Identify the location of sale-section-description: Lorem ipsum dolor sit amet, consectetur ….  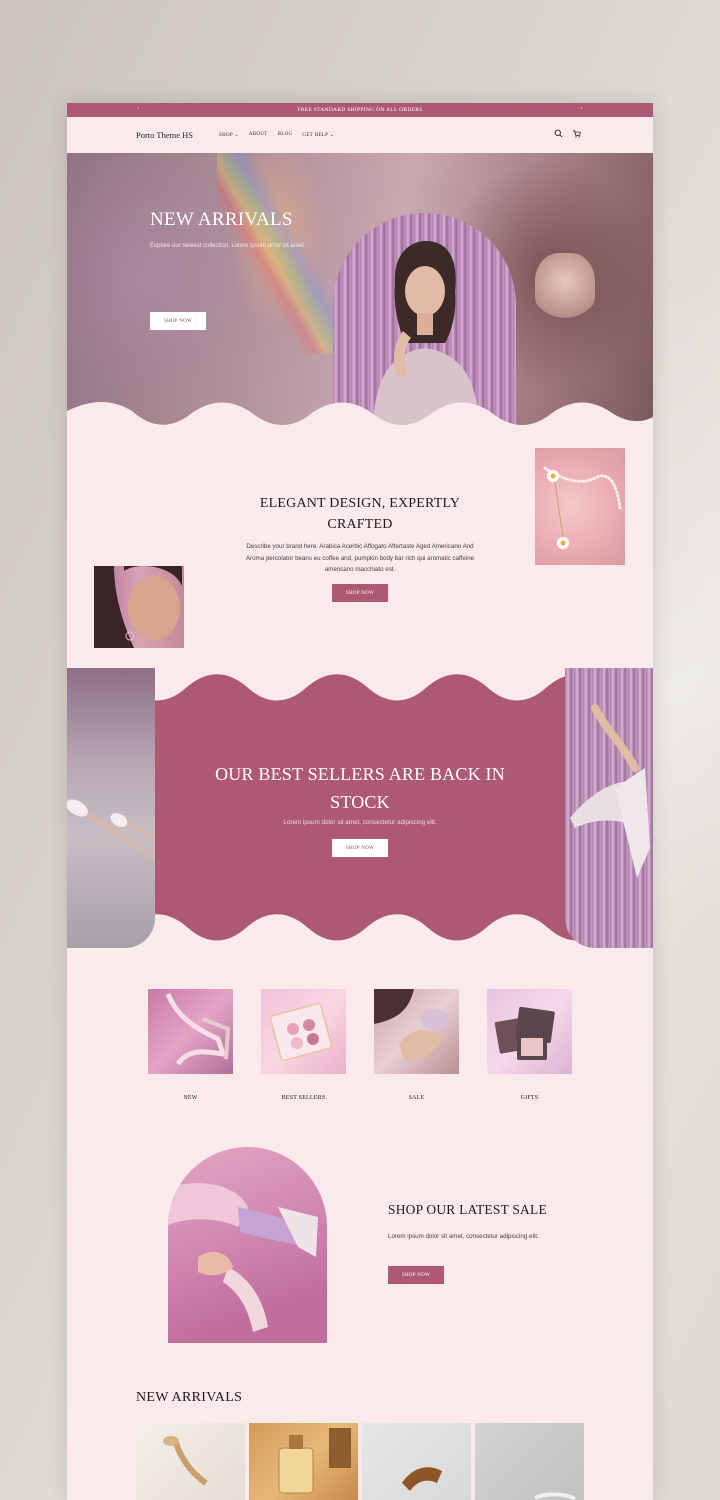
(463, 1236).